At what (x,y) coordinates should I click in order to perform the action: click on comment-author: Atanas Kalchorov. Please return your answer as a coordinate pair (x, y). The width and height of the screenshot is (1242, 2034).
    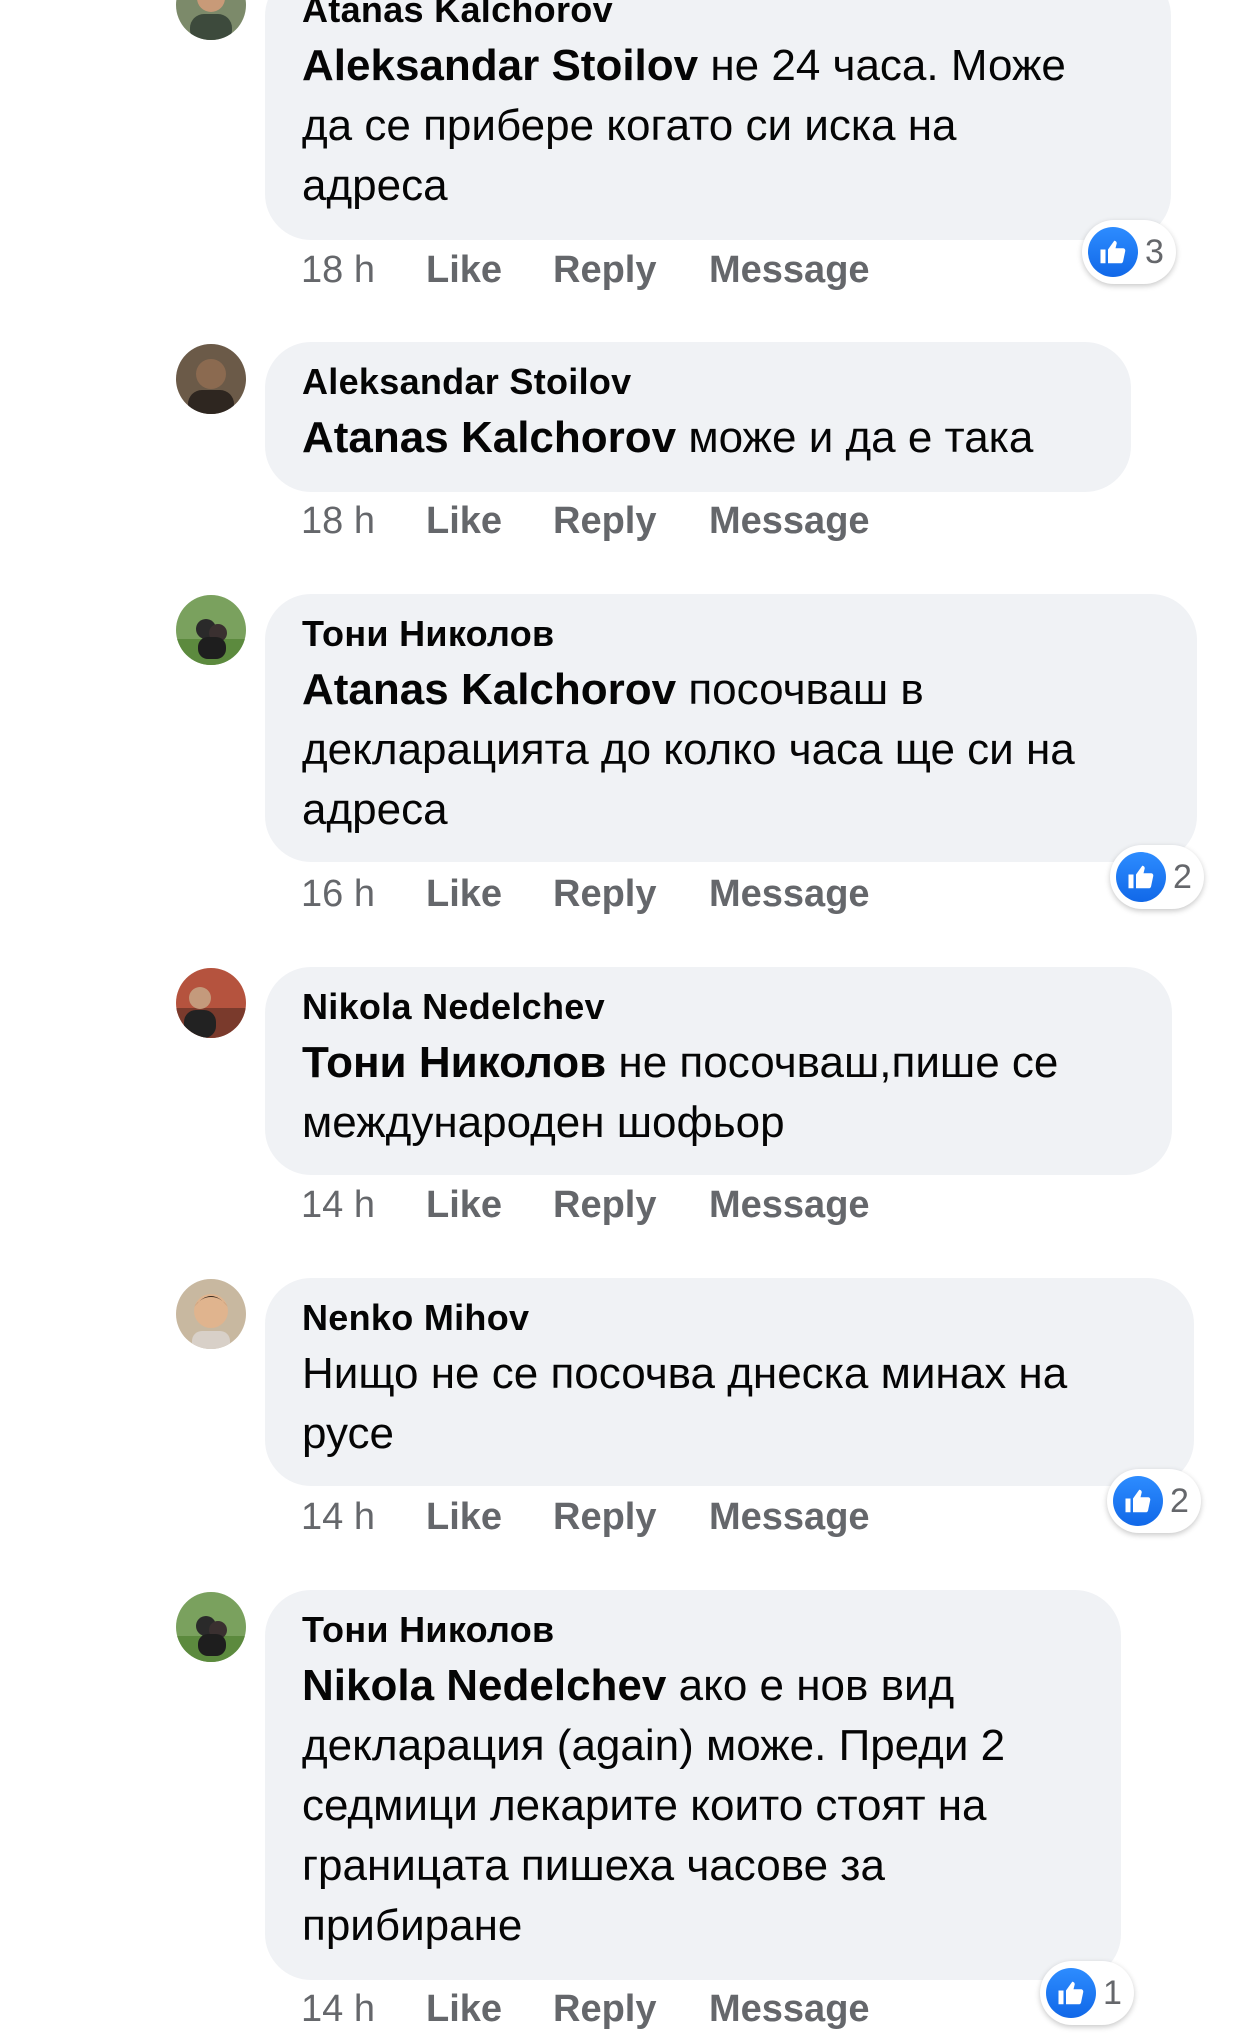
    Looking at the image, I should click on (718, 18).